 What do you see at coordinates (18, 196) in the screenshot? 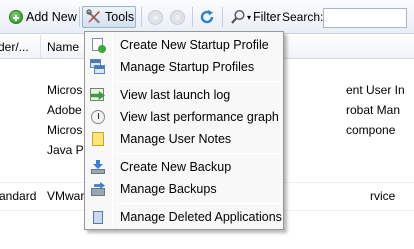
I see `list-item-type: andard` at bounding box center [18, 196].